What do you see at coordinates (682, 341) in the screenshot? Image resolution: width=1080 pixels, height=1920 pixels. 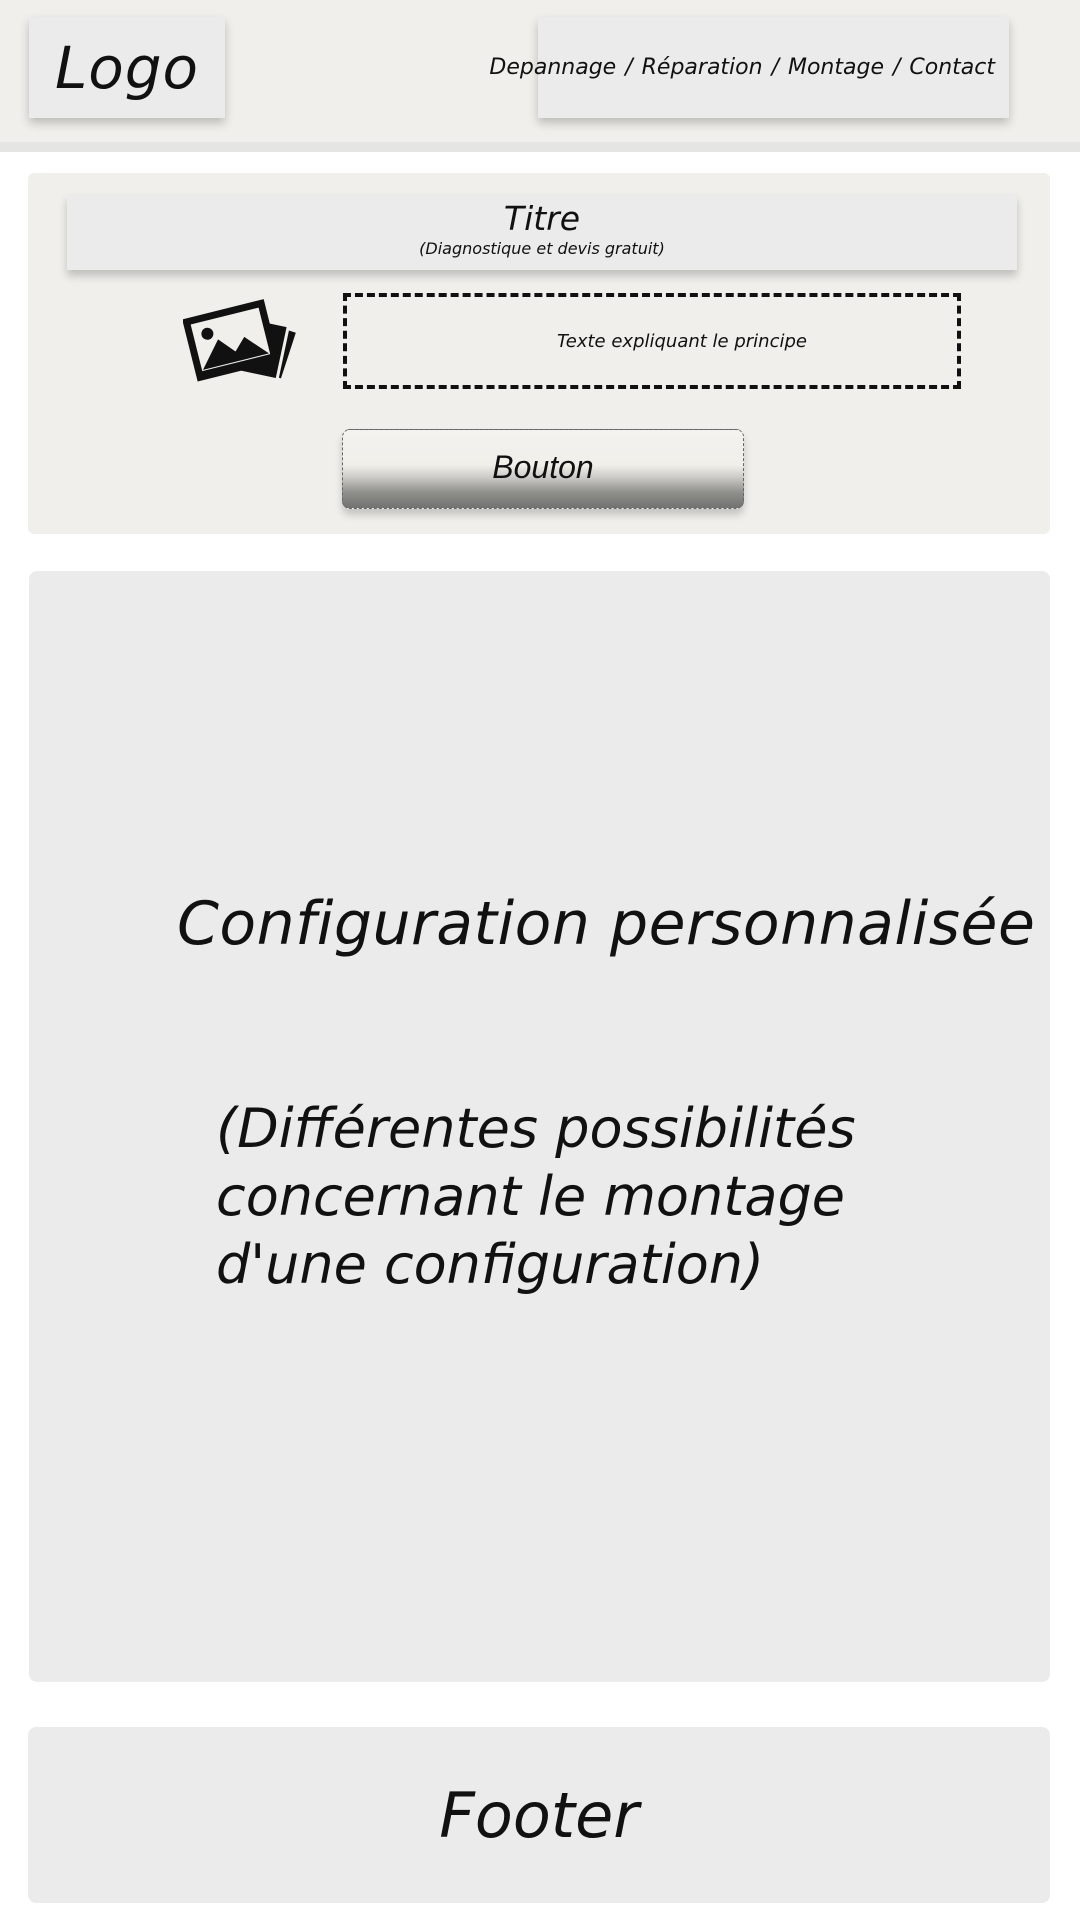 I see `principle-text: Texte expliquant le principe` at bounding box center [682, 341].